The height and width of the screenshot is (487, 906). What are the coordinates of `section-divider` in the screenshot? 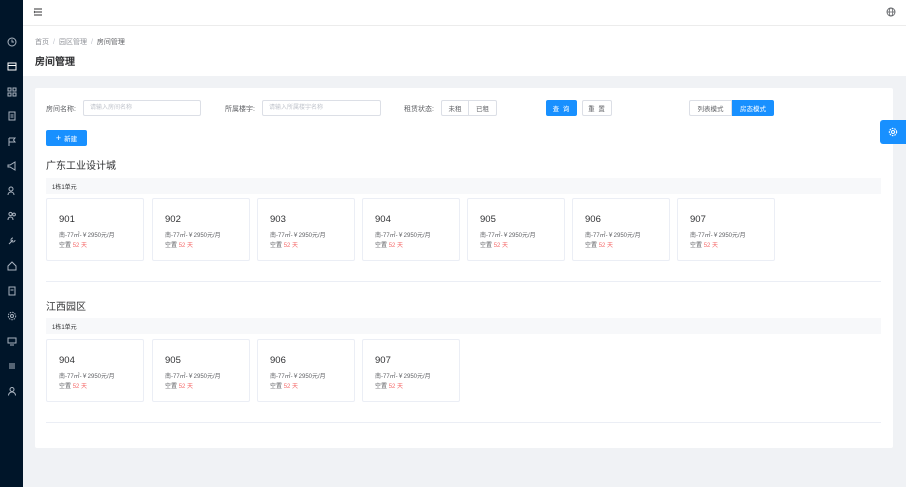 It's located at (463, 281).